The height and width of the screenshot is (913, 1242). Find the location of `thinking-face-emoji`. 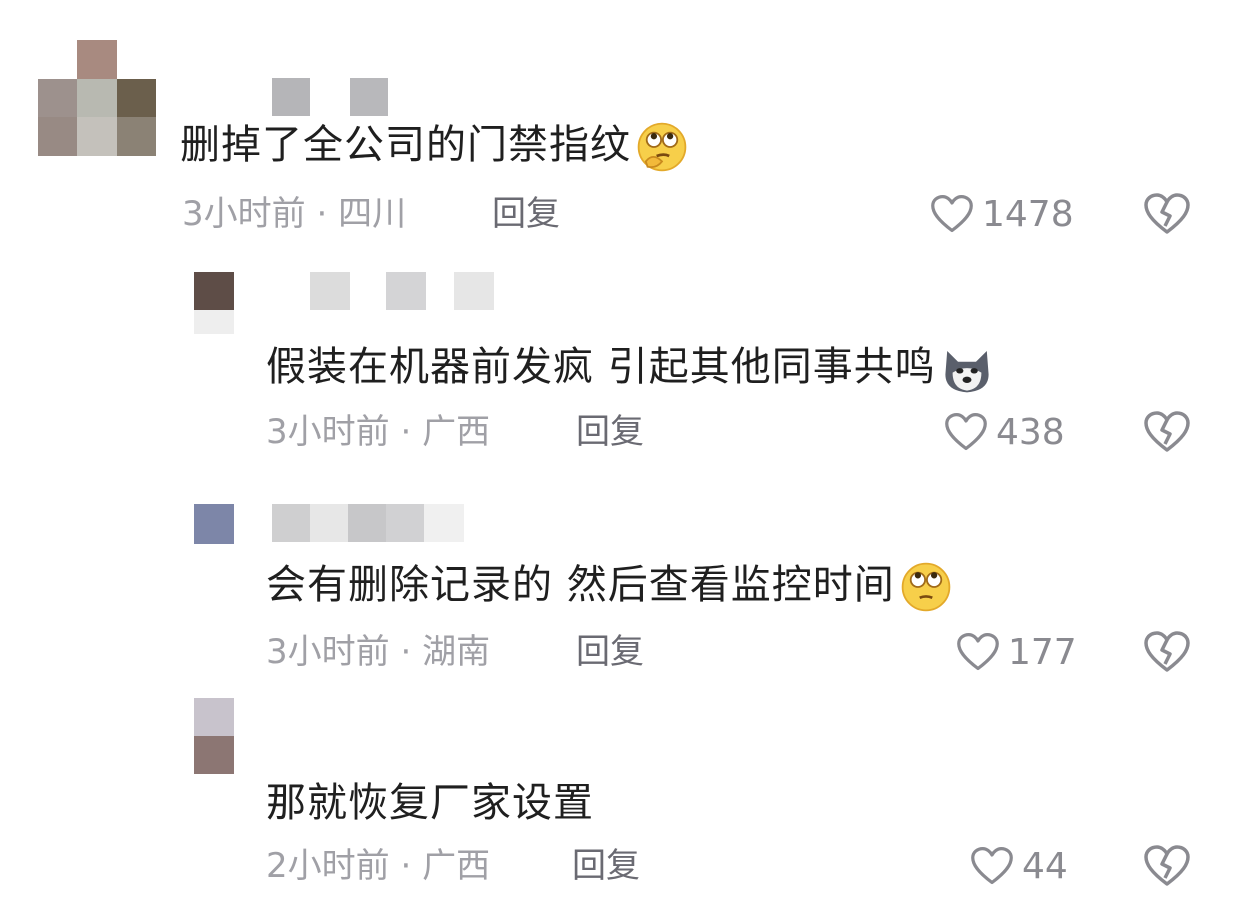

thinking-face-emoji is located at coordinates (662, 147).